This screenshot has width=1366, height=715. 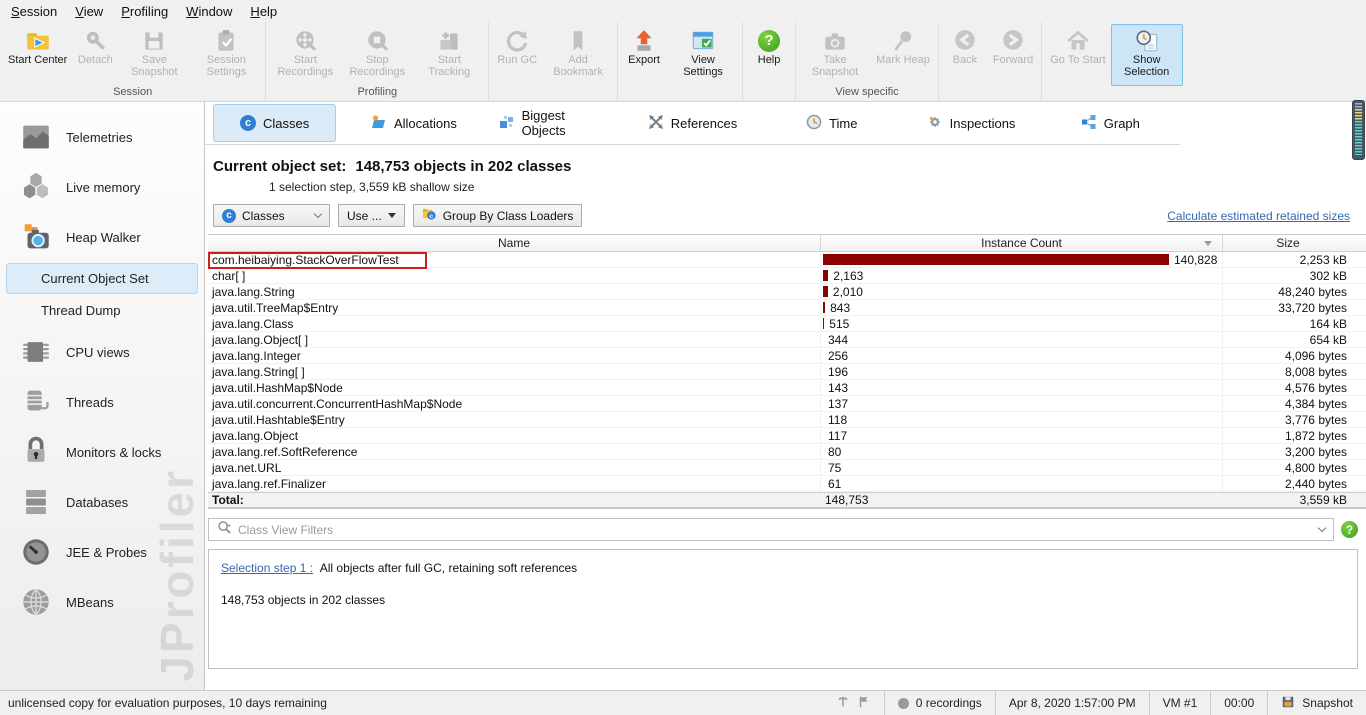 What do you see at coordinates (787, 324) in the screenshot?
I see `table-row: java.lang.Class 515 164 kB` at bounding box center [787, 324].